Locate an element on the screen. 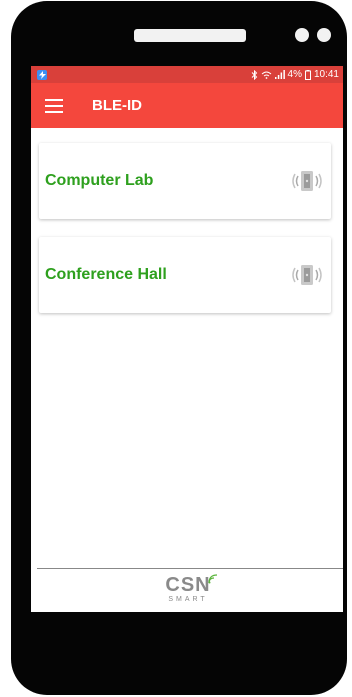 This screenshot has width=352, height=697. room-title: Computer Lab is located at coordinates (99, 180).